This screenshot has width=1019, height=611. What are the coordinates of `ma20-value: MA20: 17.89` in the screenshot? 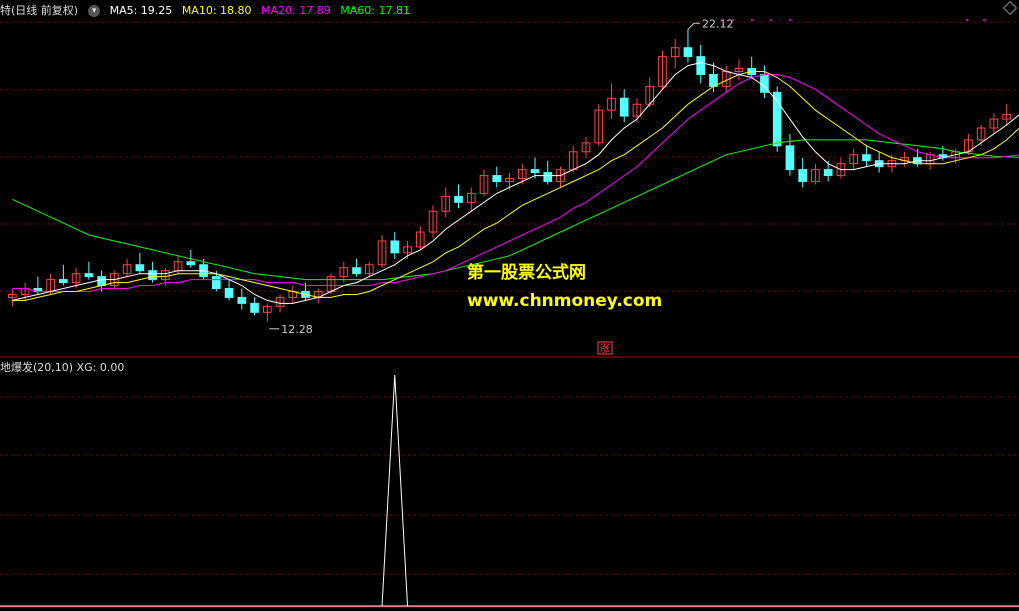 It's located at (296, 10).